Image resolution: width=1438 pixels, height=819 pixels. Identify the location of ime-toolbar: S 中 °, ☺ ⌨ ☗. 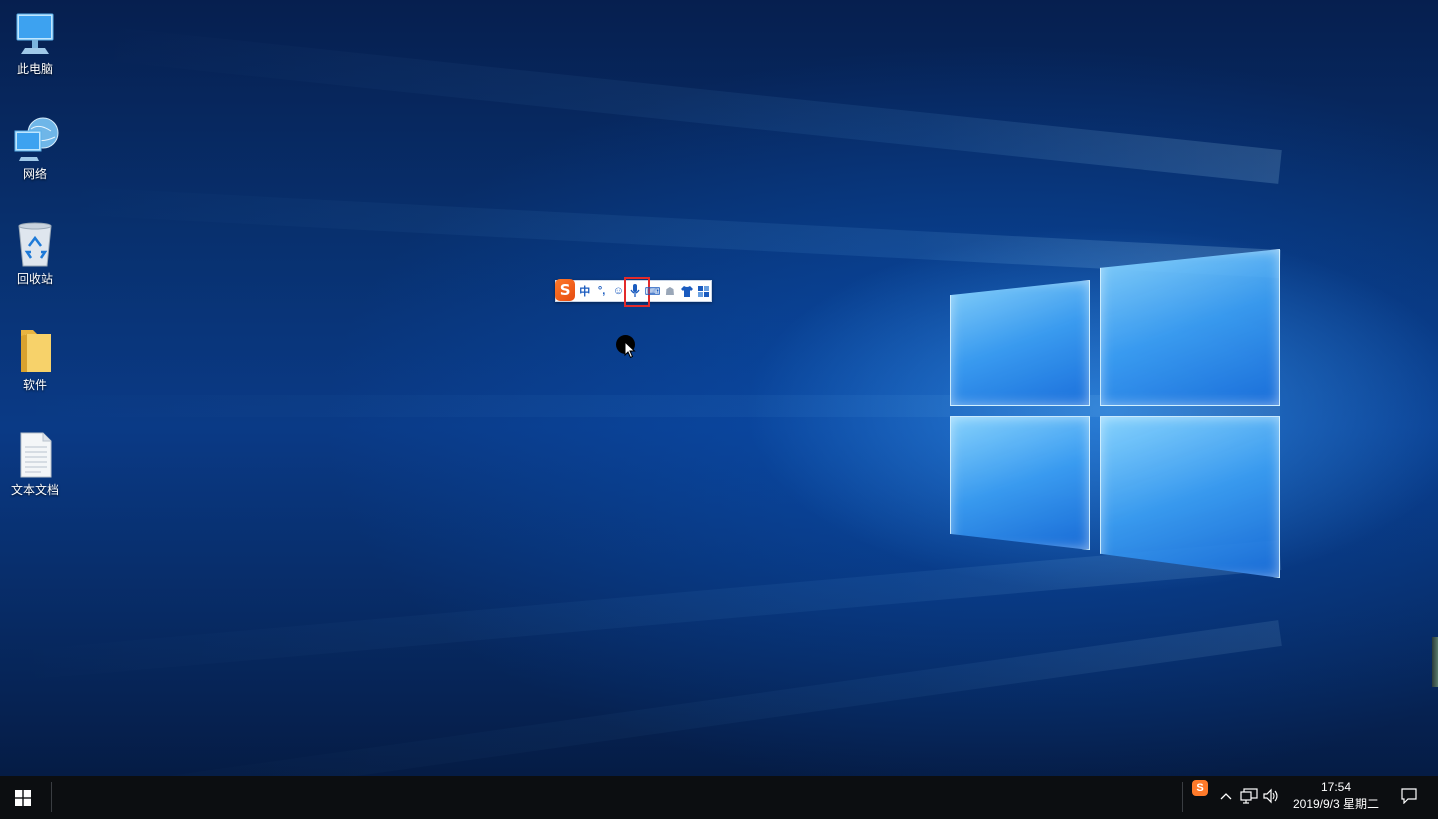
(633, 292).